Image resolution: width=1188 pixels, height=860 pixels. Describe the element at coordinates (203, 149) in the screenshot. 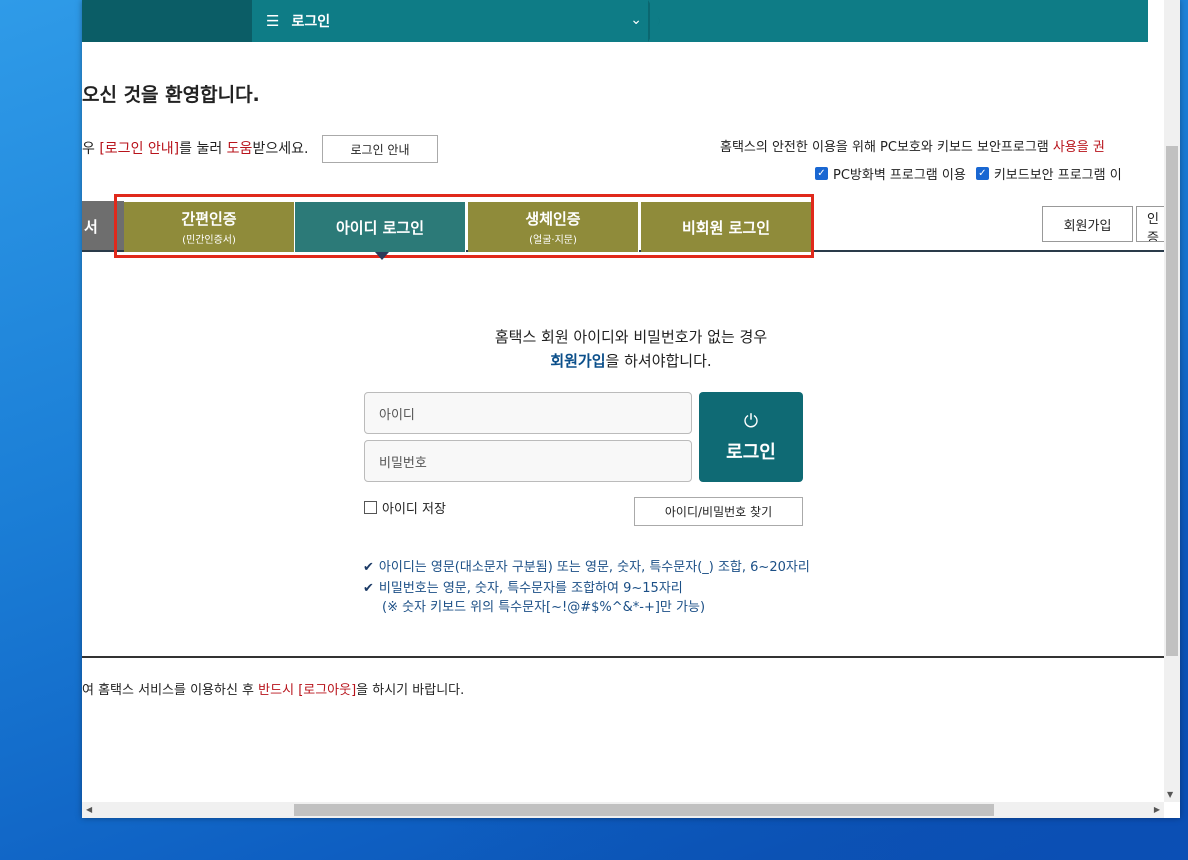

I see `guide-mid: 를 눌러` at that location.